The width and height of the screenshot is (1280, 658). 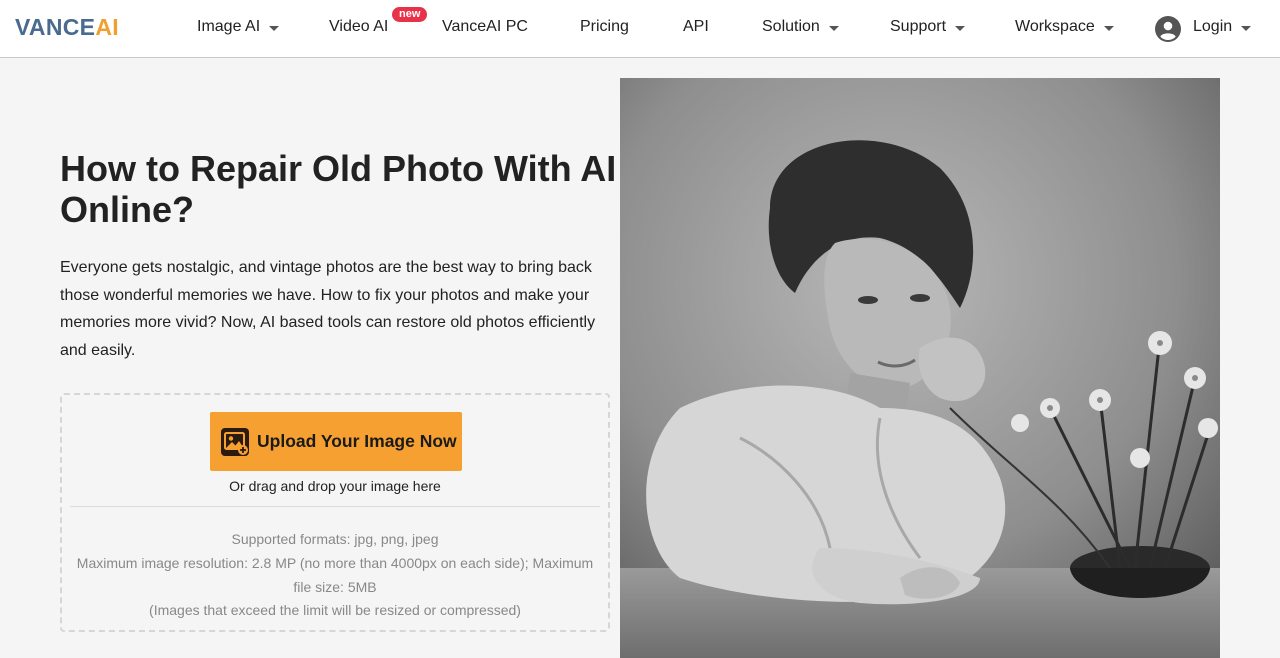 What do you see at coordinates (410, 14) in the screenshot?
I see `new-badge: new` at bounding box center [410, 14].